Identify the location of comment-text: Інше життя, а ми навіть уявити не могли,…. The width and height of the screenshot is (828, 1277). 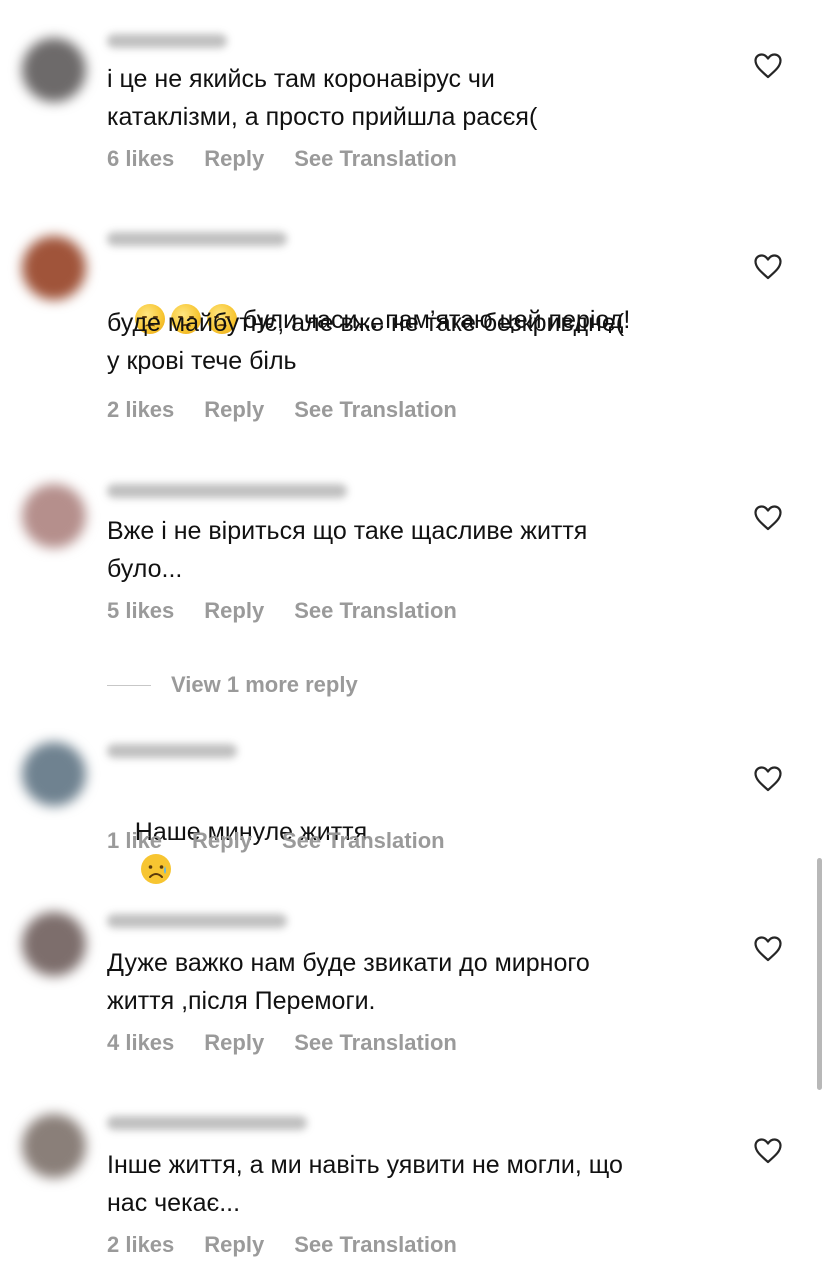
(365, 1184).